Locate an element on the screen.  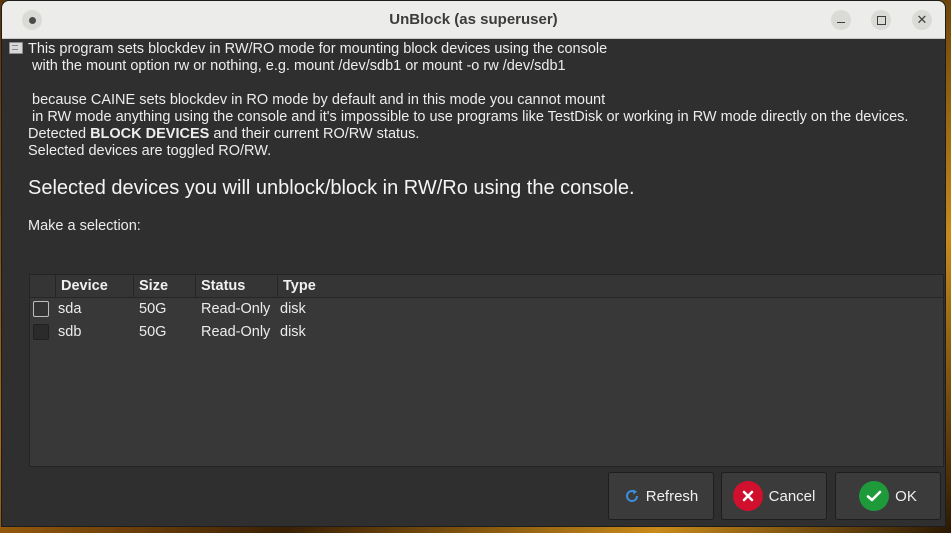
cancel-label: Cancel is located at coordinates (792, 496).